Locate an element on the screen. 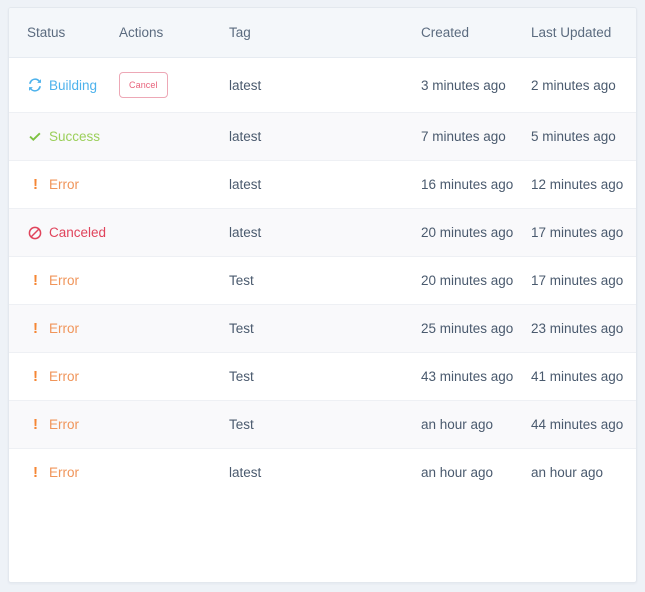 Image resolution: width=645 pixels, height=592 pixels. cell-last-updated: an hour ago is located at coordinates (583, 473).